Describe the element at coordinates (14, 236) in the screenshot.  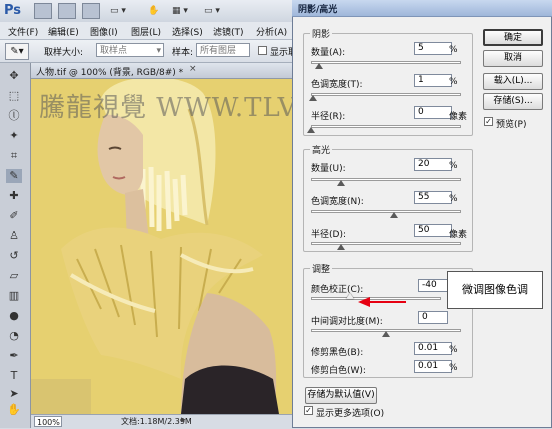
I see `clone-stamp-tool-icon: ♙` at that location.